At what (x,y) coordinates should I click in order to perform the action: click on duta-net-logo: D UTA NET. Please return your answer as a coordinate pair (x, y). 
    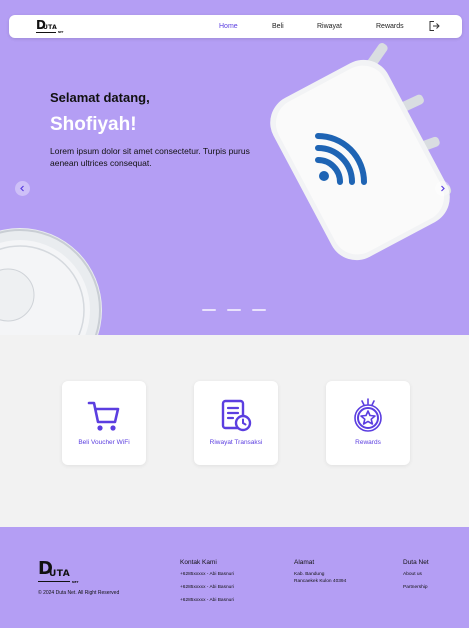
    Looking at the image, I should click on (51, 26).